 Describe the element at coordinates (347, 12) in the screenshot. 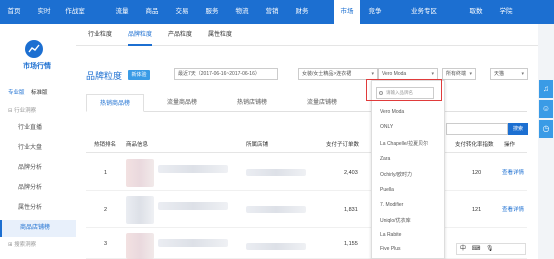

I see `nav-item-market: 市场` at that location.